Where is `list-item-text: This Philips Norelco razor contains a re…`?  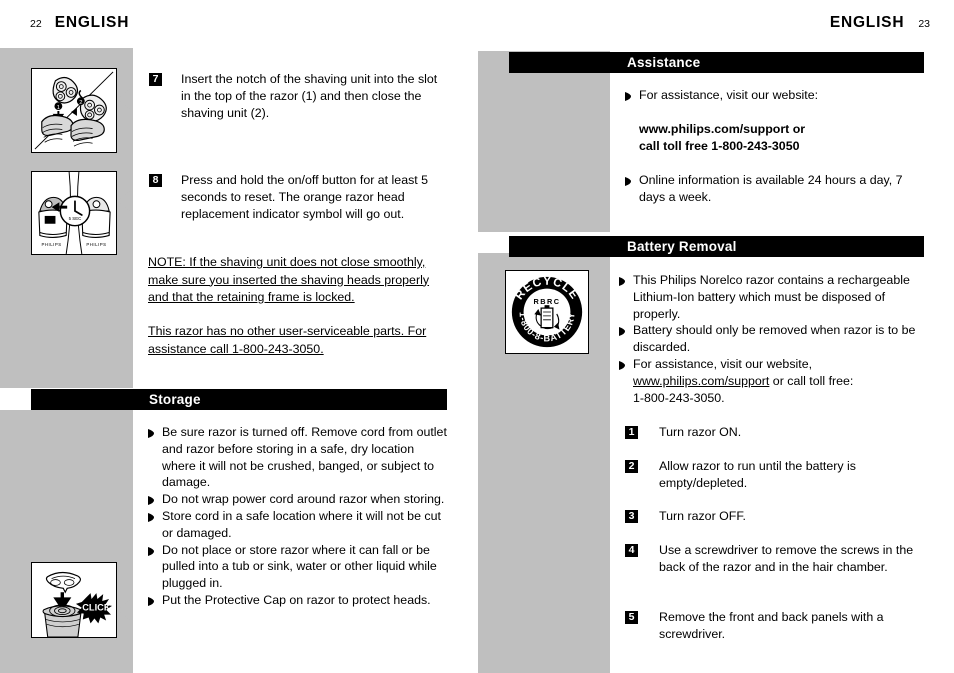
list-item-text: This Philips Norelco razor contains a re… is located at coordinates (771, 297).